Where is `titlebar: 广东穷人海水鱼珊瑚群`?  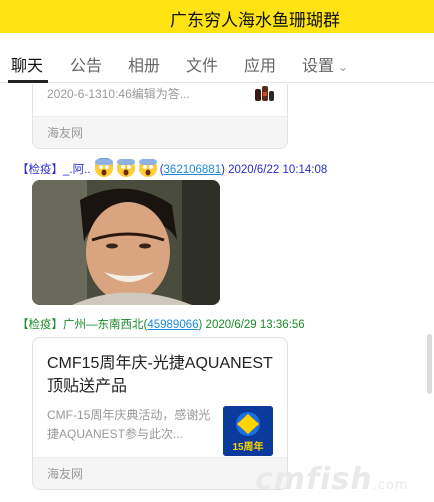 titlebar: 广东穷人海水鱼珊瑚群 is located at coordinates (217, 16).